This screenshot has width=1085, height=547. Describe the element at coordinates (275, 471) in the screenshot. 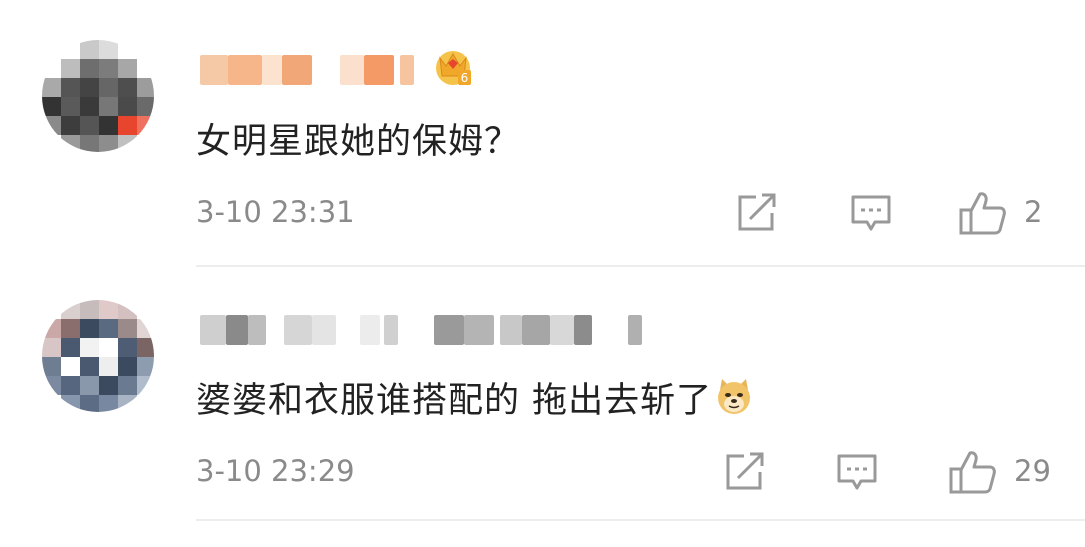

I see `comment-timestamp: 3-10 23:29` at that location.